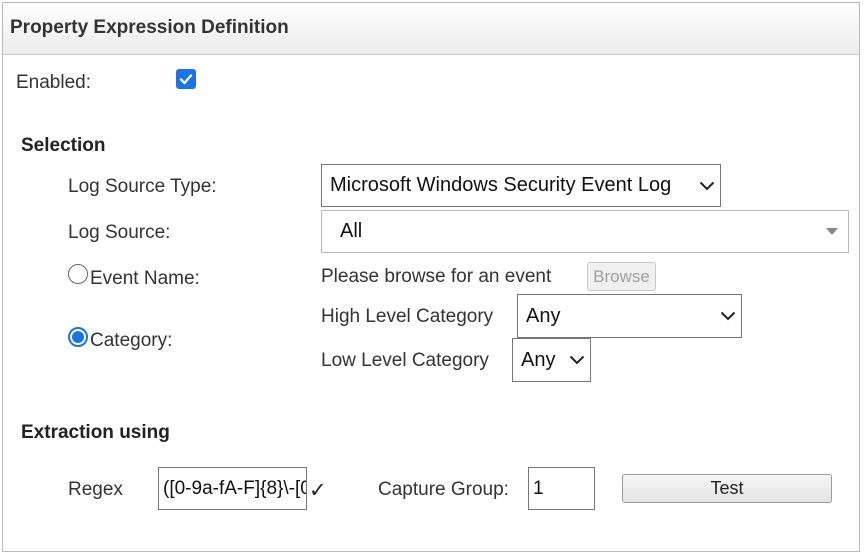 Image resolution: width=864 pixels, height=556 pixels. What do you see at coordinates (561, 488) in the screenshot?
I see `capture-group-input: 1` at bounding box center [561, 488].